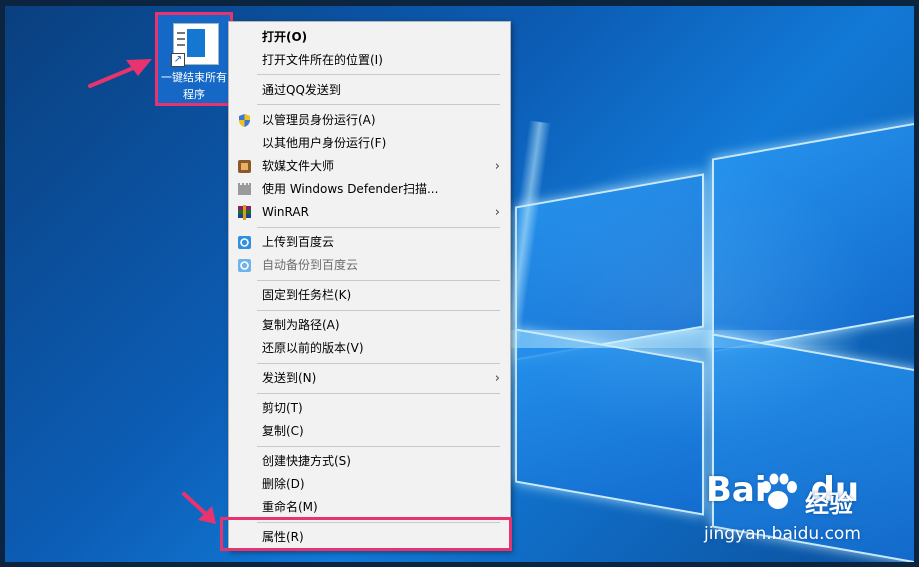 This screenshot has height=567, width=919. What do you see at coordinates (779, 491) in the screenshot?
I see `baidu-paw-icon` at bounding box center [779, 491].